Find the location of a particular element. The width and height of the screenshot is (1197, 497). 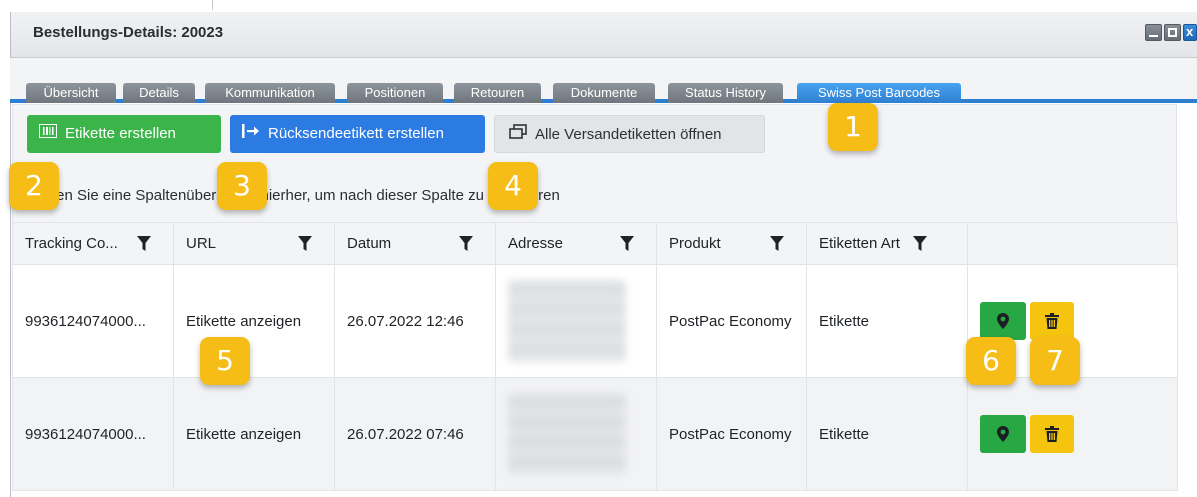

open-all-labels-button: Alle Versandetiketten öffnen is located at coordinates (629, 134).